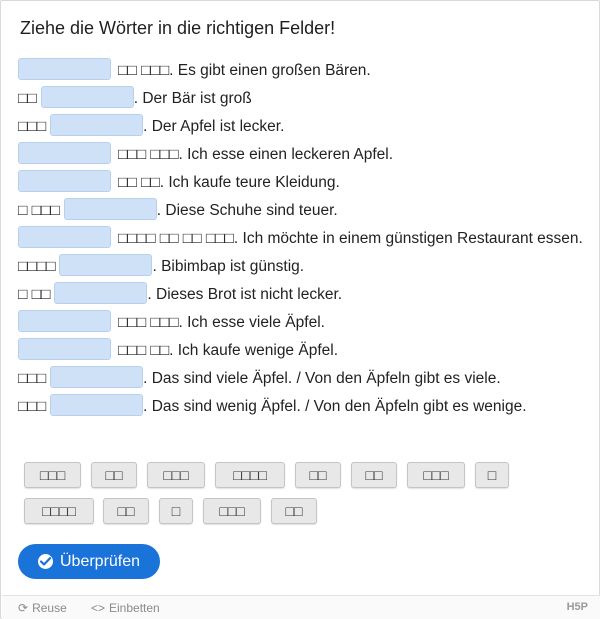  I want to click on sentence-prefix: □□□□, so click(37, 266).